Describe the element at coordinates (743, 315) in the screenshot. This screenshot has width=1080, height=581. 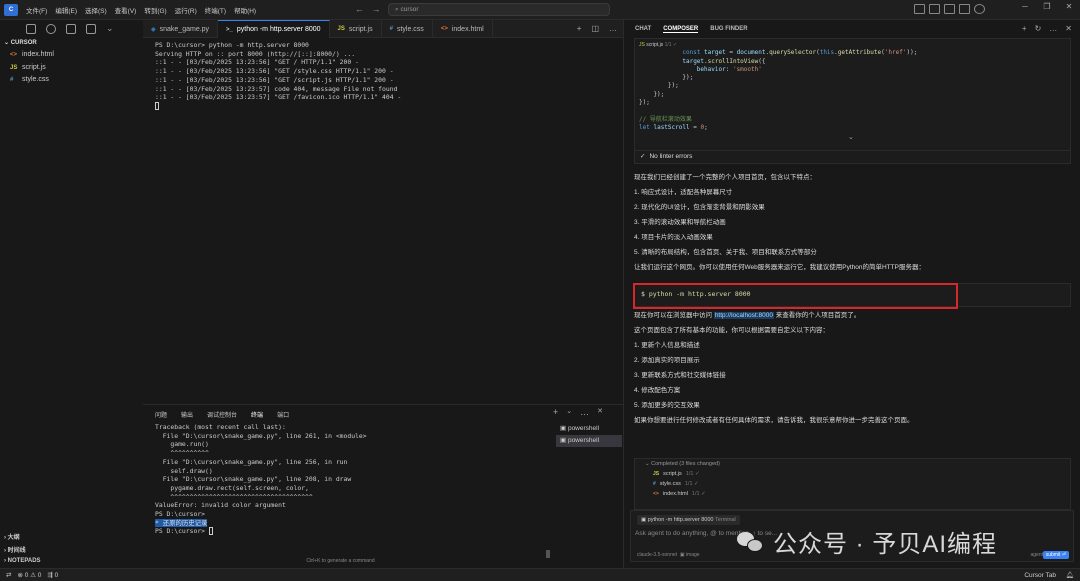
I see `localhost-link: http://localhost:8000` at that location.